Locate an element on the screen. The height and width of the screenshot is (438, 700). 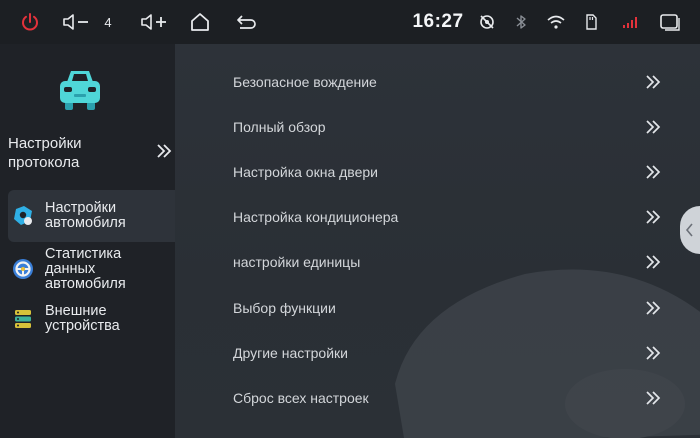
home-button is located at coordinates (200, 22).